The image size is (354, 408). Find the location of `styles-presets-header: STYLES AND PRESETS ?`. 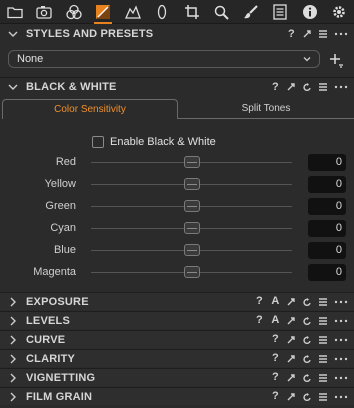

styles-presets-header: STYLES AND PRESETS ? is located at coordinates (177, 34).